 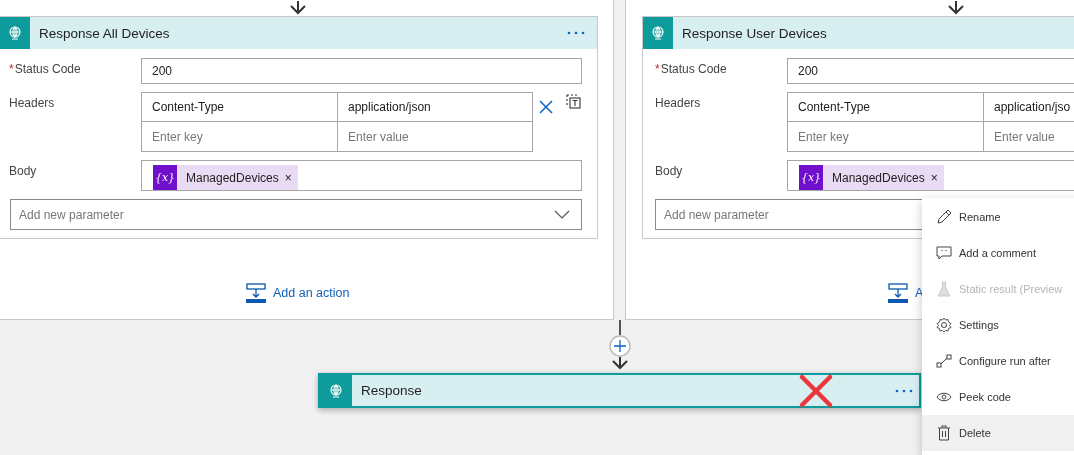 What do you see at coordinates (619, 390) in the screenshot?
I see `response-action-card: Response` at bounding box center [619, 390].